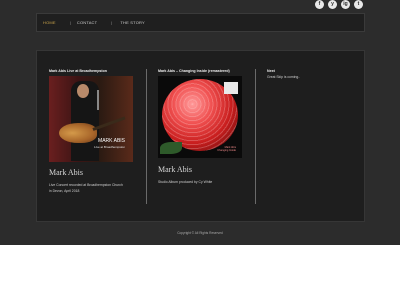 The width and height of the screenshot is (400, 300). I want to click on social-links: f y ig t, so click(339, 4).